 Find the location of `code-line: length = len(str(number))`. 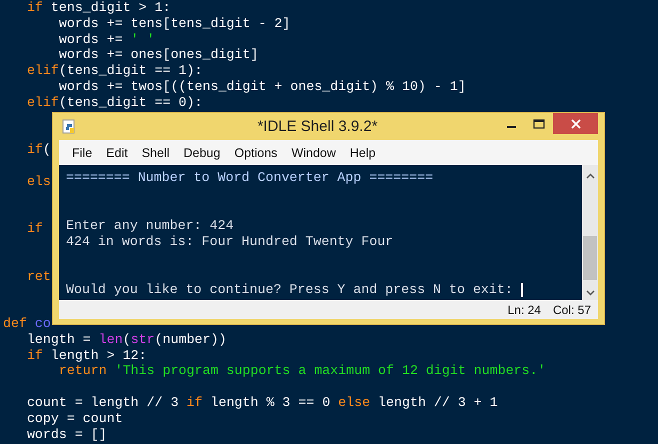

code-line: length = len(str(number)) is located at coordinates (126, 340).